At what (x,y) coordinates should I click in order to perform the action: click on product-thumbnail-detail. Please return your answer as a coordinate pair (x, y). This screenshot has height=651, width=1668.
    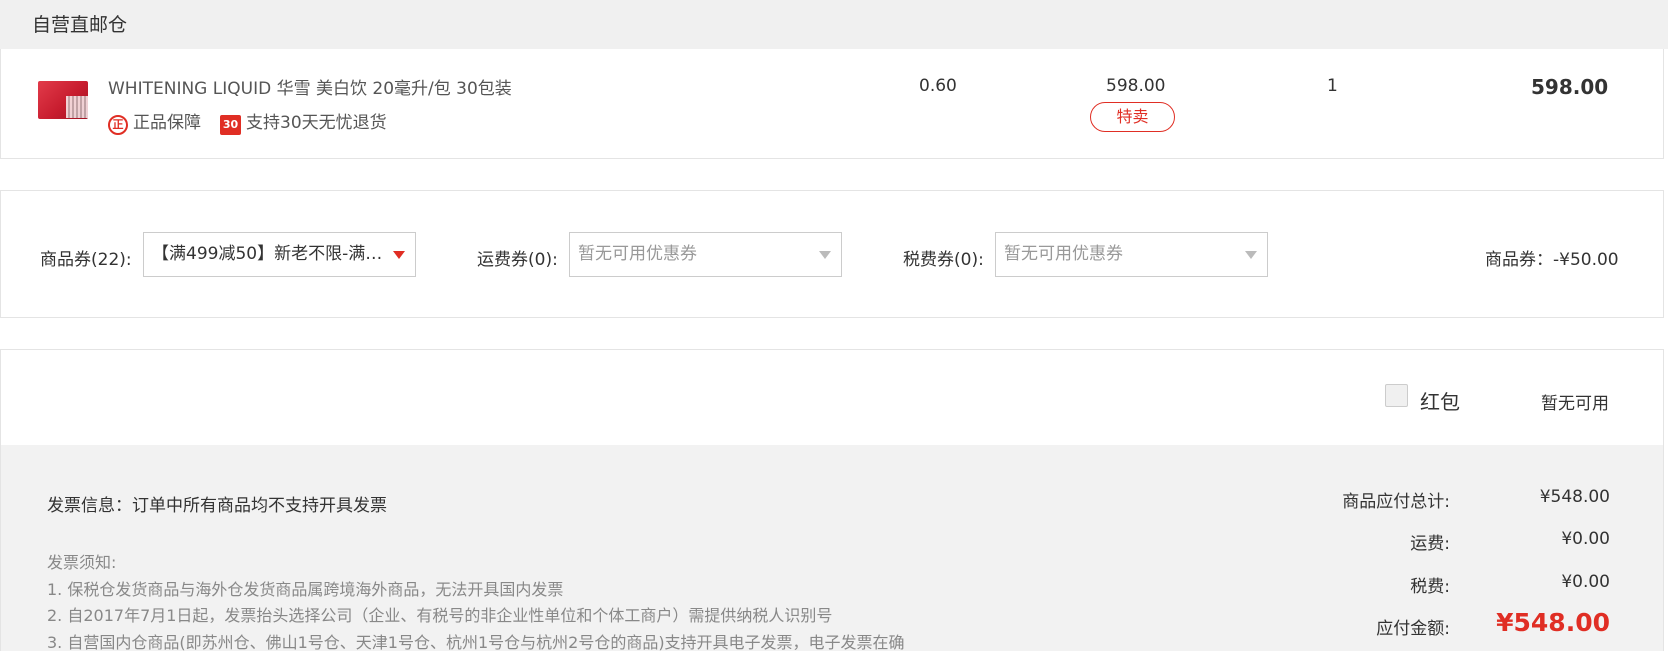
    Looking at the image, I should click on (77, 107).